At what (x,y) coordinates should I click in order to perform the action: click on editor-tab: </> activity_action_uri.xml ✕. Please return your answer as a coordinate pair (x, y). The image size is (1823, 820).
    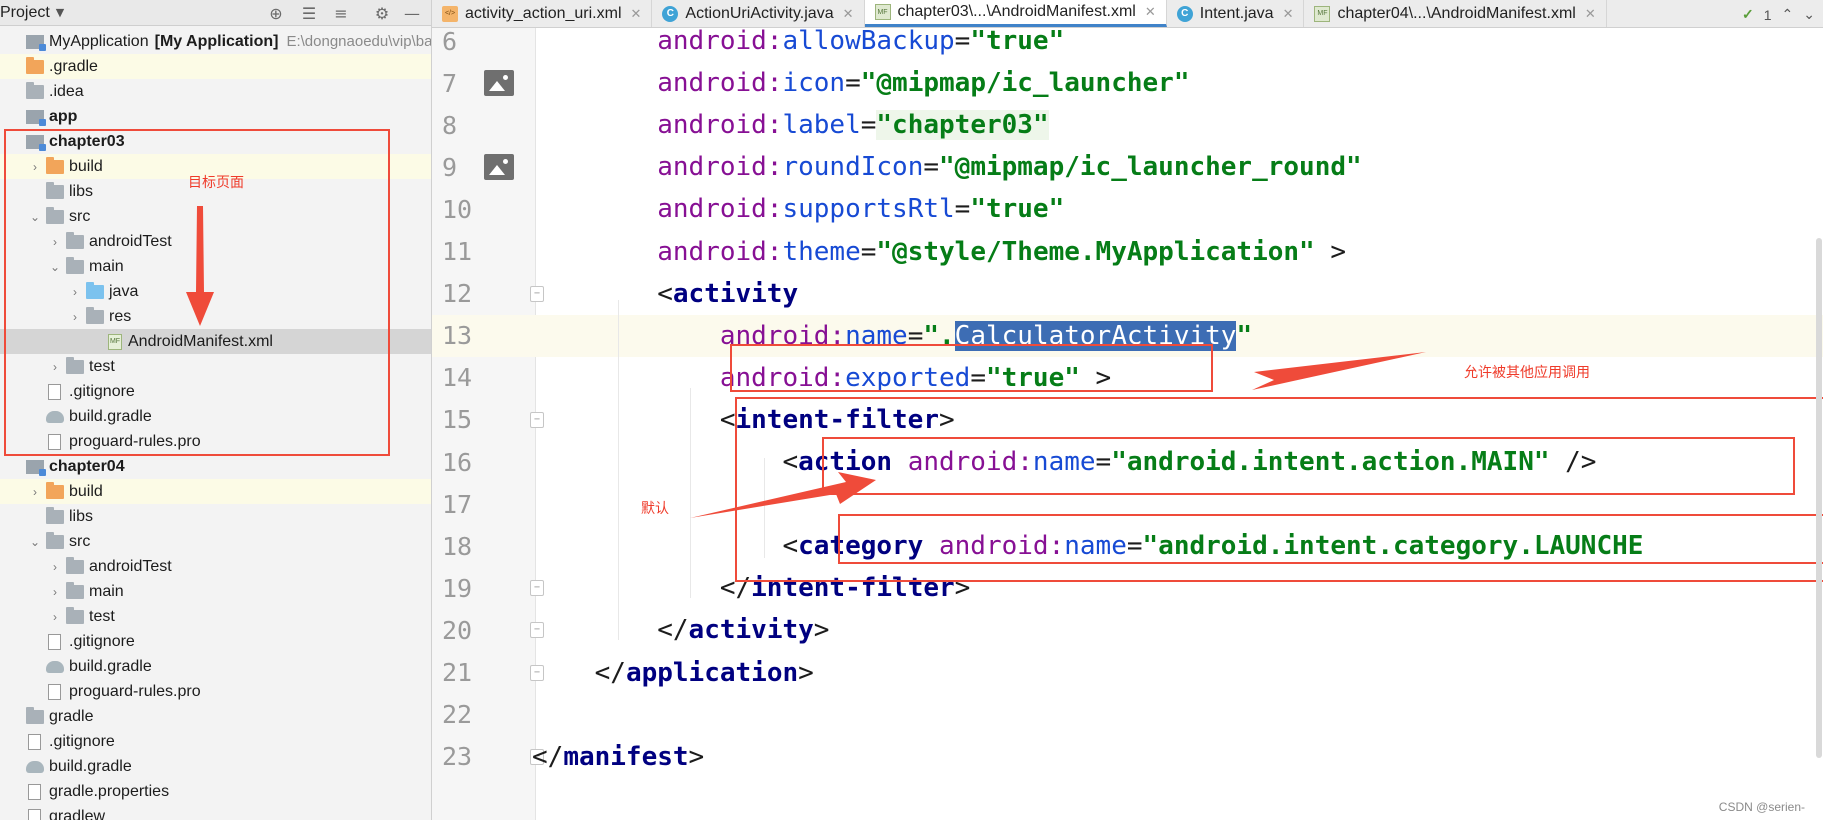
    Looking at the image, I should click on (542, 13).